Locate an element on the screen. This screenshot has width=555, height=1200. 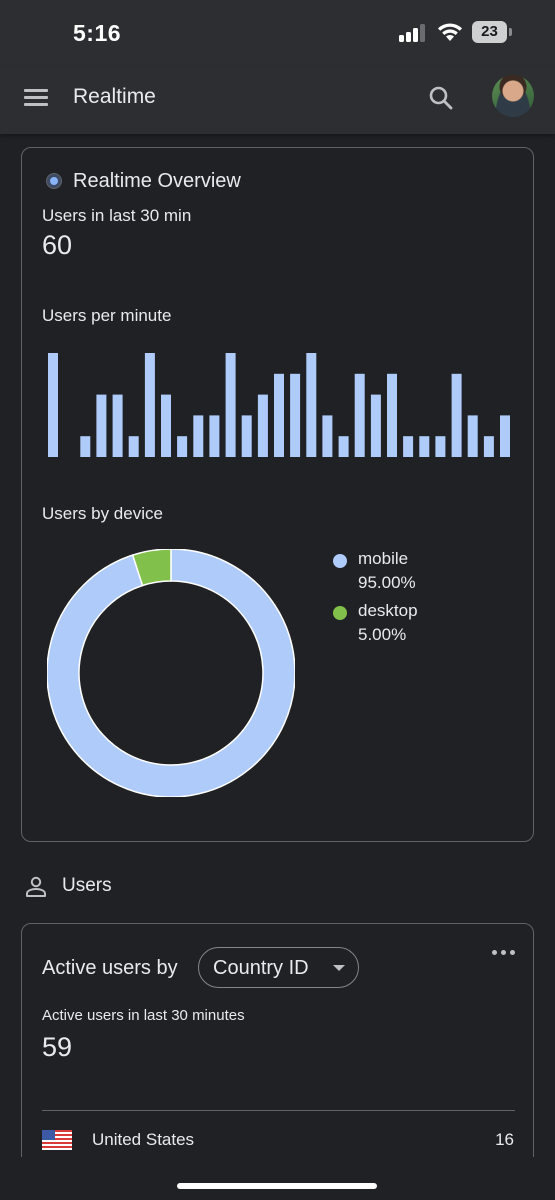
page-title: Realtime is located at coordinates (114, 96).